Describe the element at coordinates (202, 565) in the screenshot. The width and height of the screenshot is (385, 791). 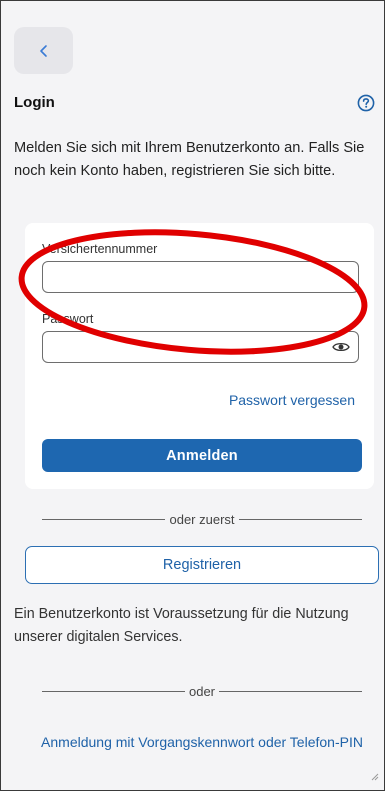
I see `register-button: Registrieren` at that location.